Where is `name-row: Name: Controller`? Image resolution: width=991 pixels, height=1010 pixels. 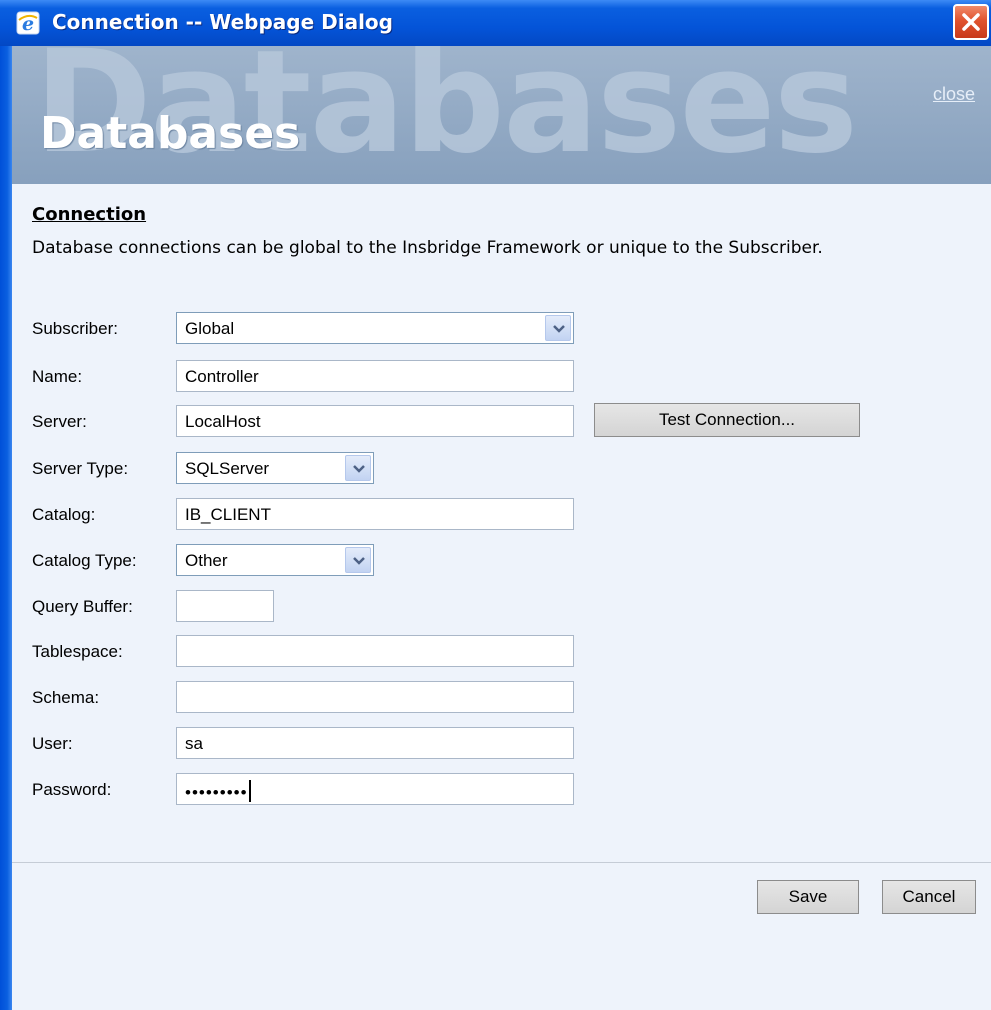 name-row: Name: Controller is located at coordinates (312, 376).